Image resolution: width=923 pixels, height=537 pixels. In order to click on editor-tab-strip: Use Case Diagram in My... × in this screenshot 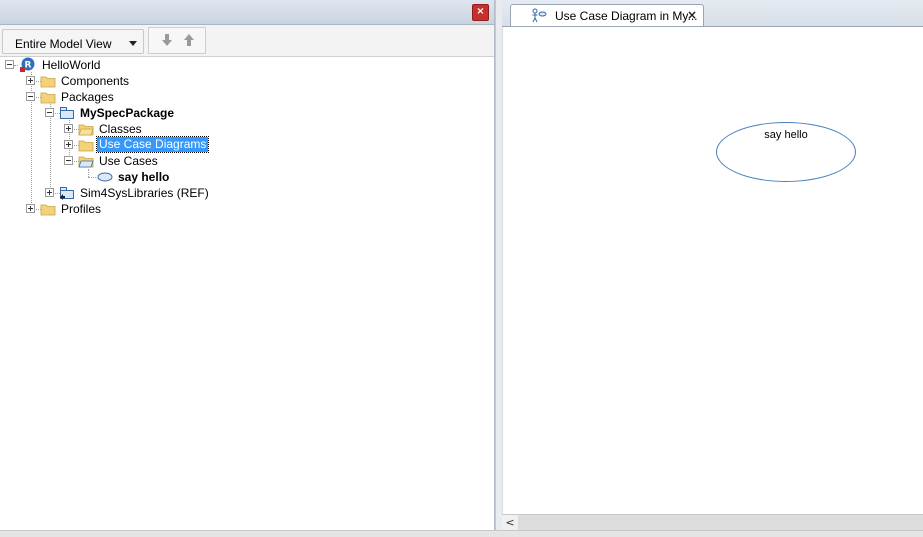, I will do `click(712, 13)`.